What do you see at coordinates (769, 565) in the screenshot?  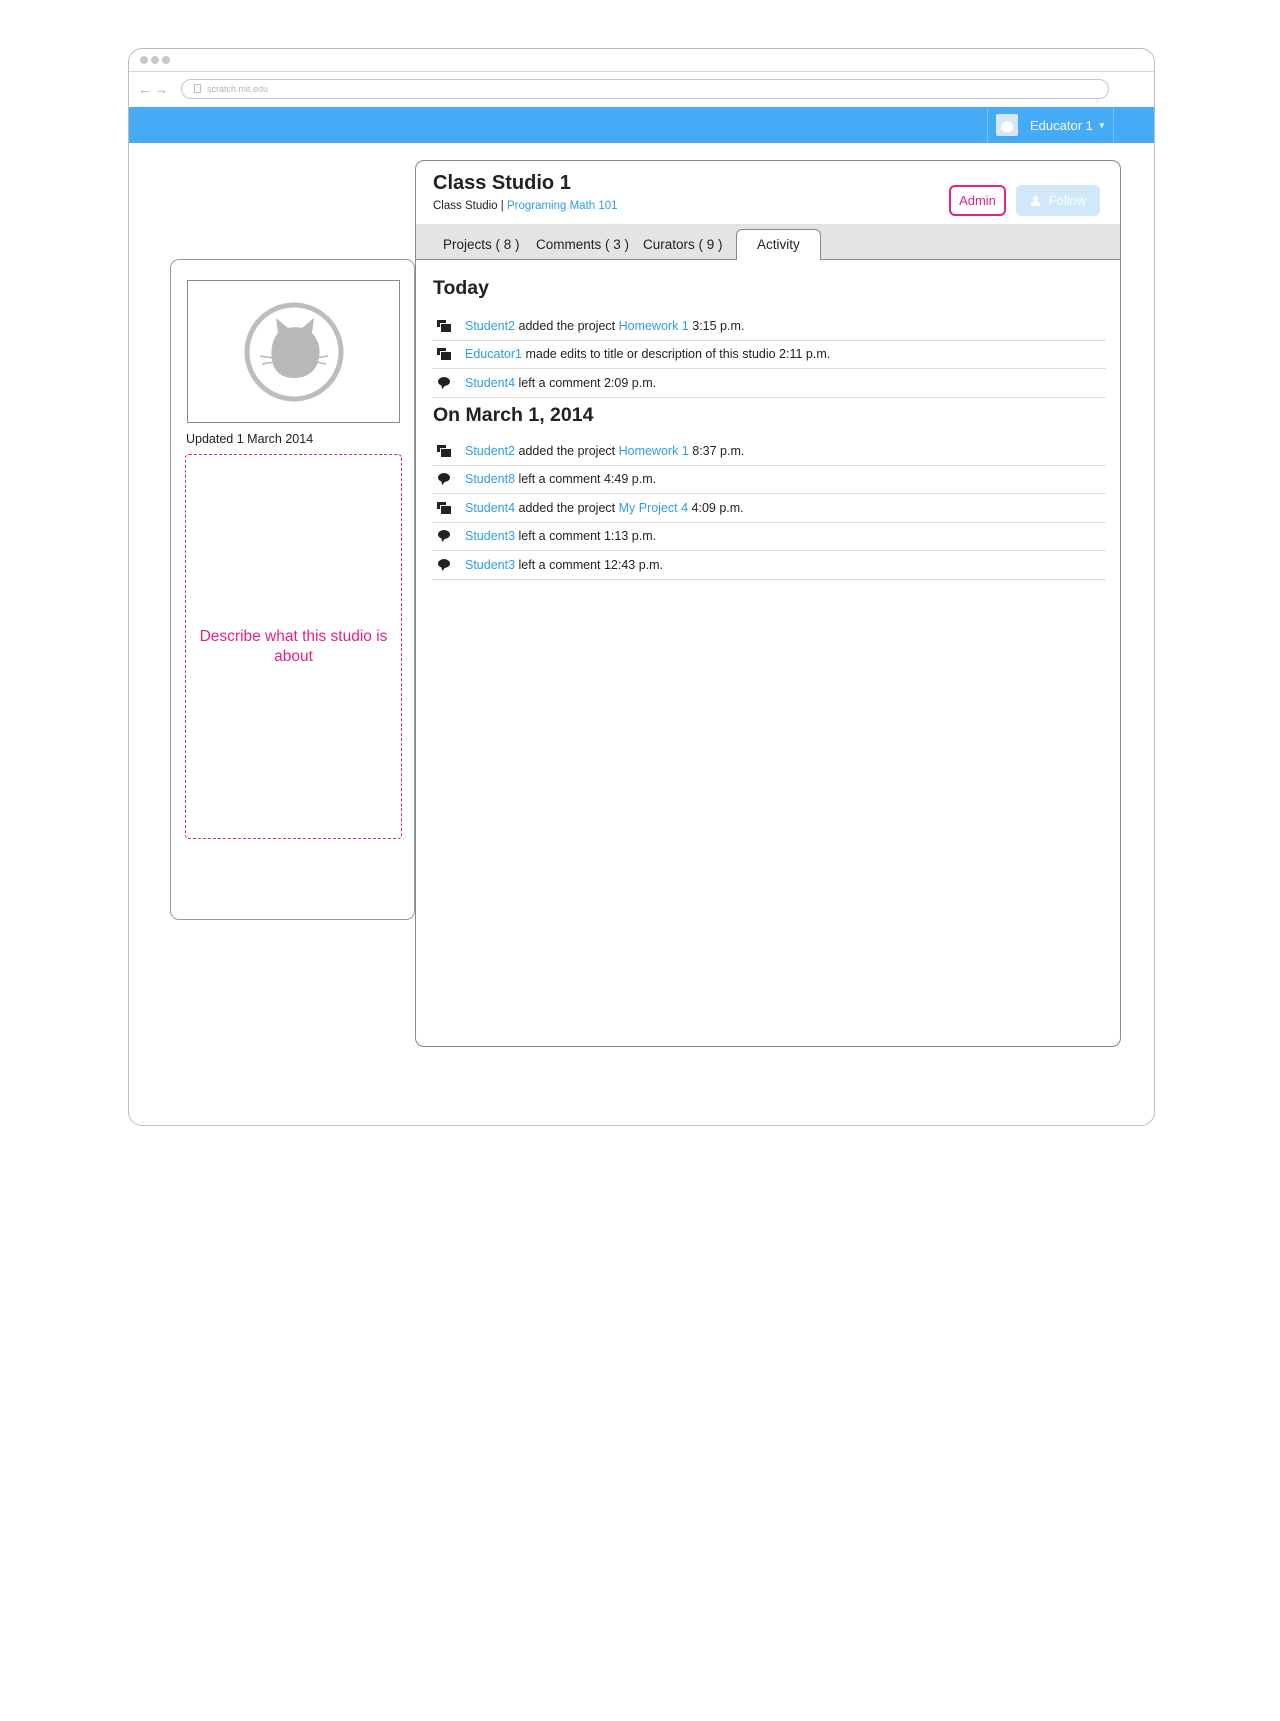 I see `list-item: Student3 left a comment 12:43 p.m.` at bounding box center [769, 565].